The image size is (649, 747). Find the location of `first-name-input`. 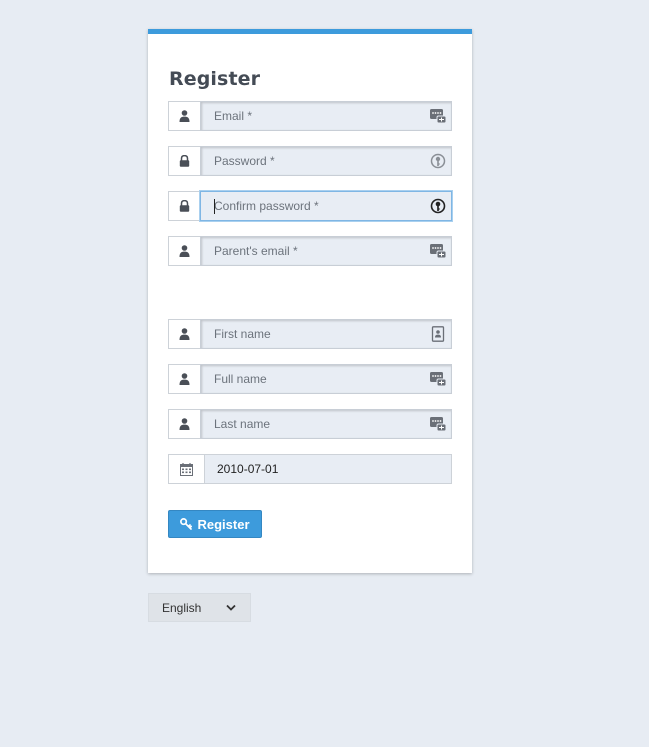

first-name-input is located at coordinates (326, 334).